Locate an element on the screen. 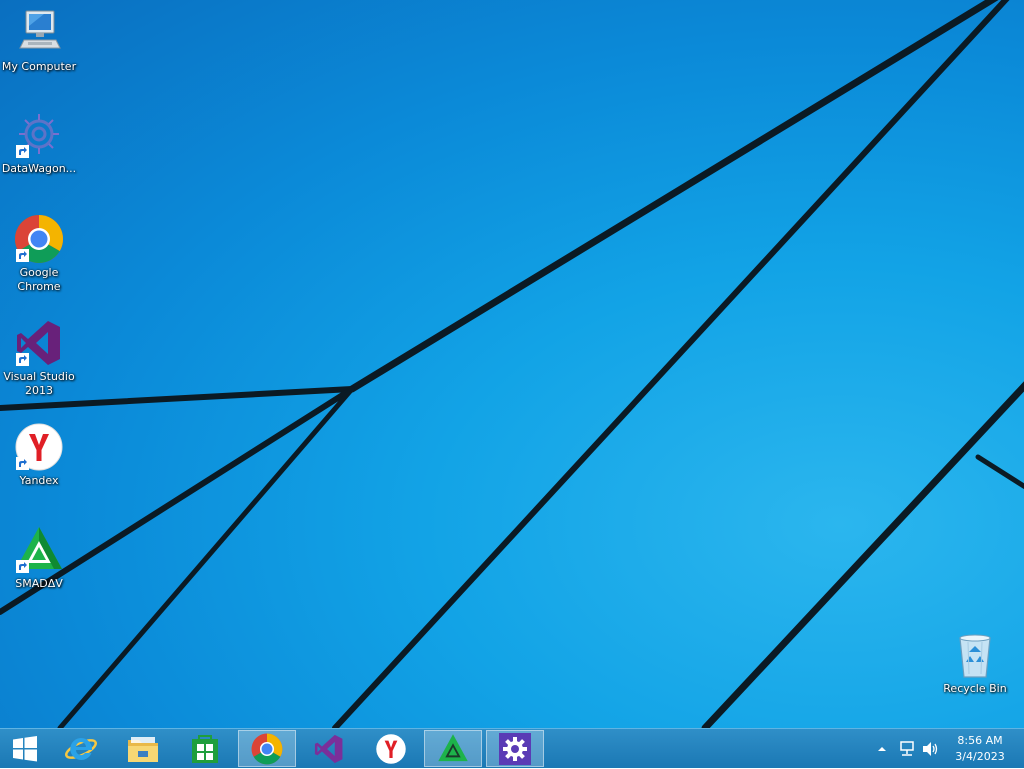  taskbar: 8:56 AM 3/4/2023 is located at coordinates (512, 748).